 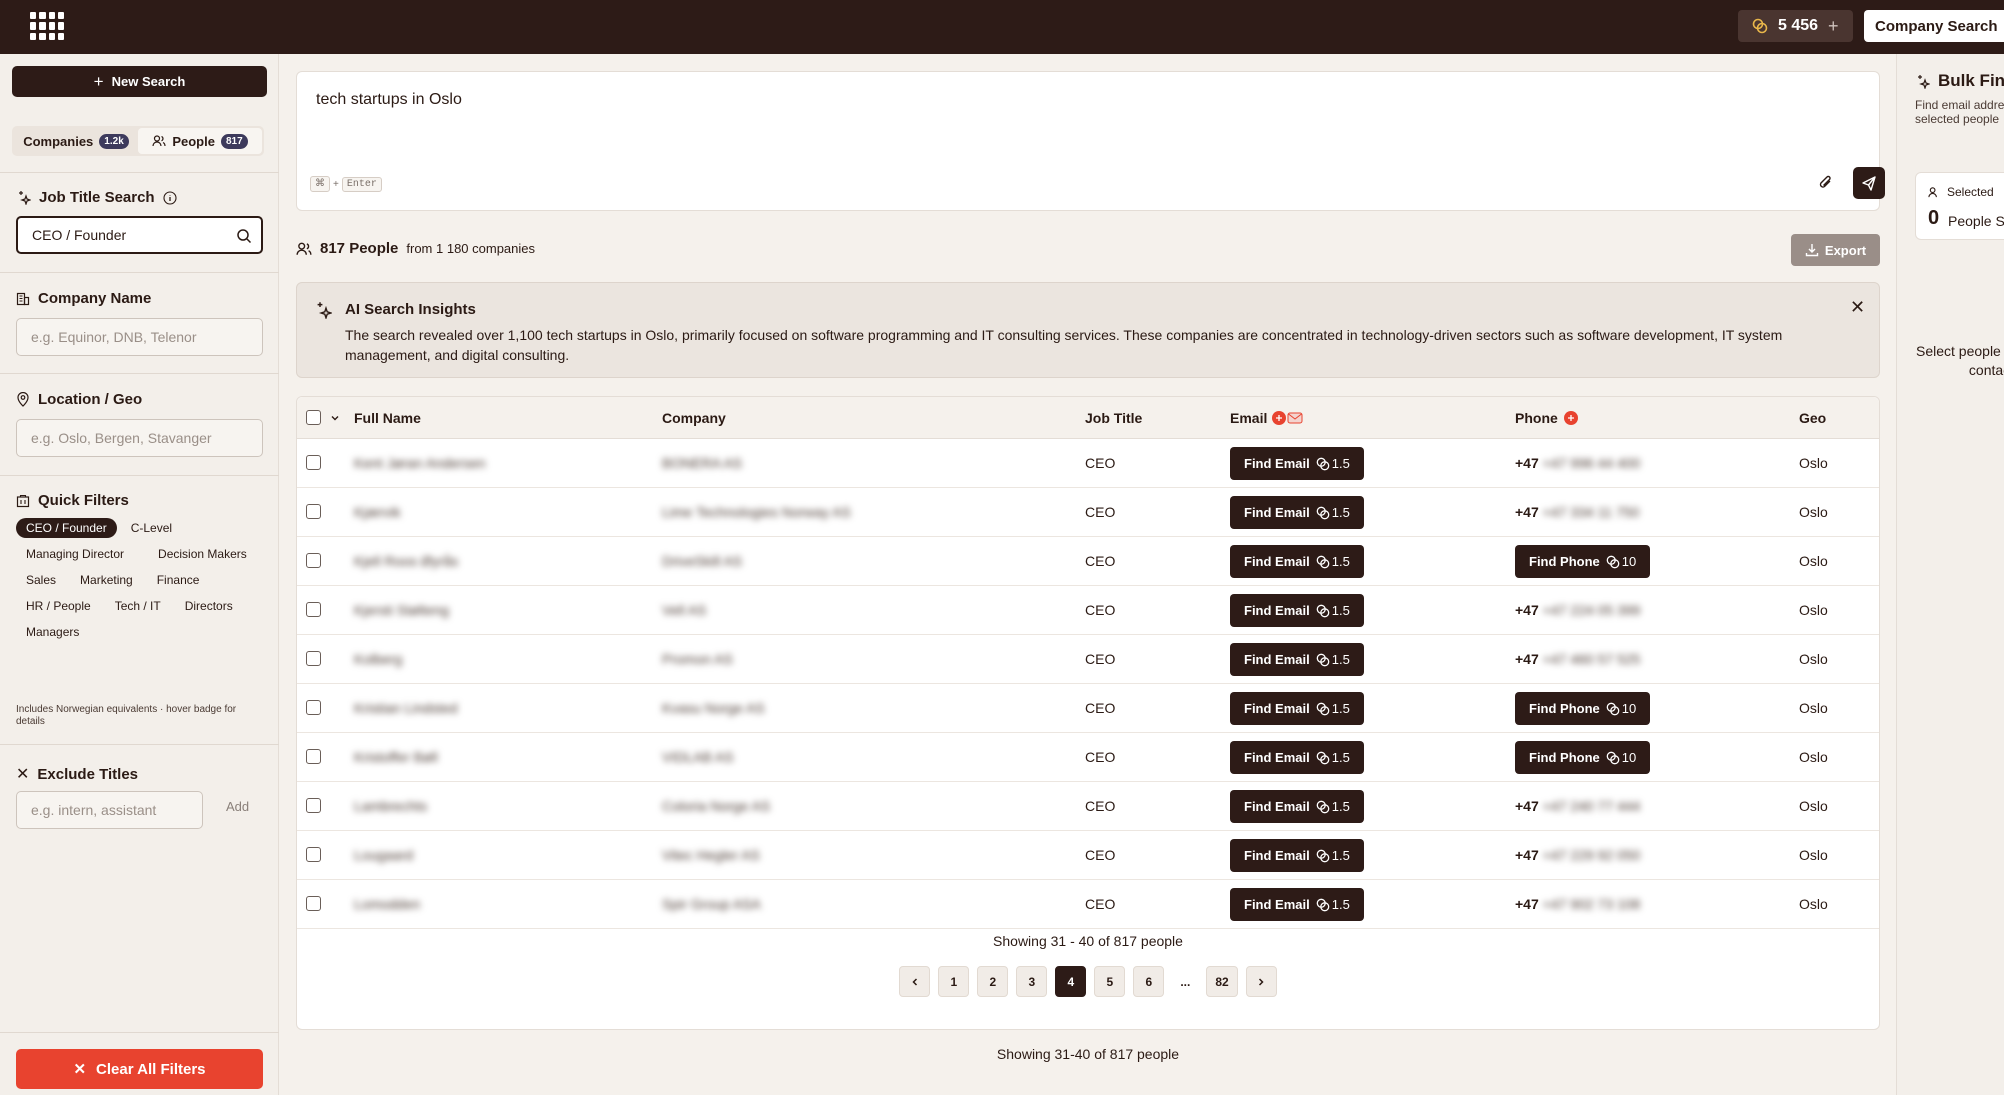 I want to click on new-search-button: + New Search, so click(x=139, y=81).